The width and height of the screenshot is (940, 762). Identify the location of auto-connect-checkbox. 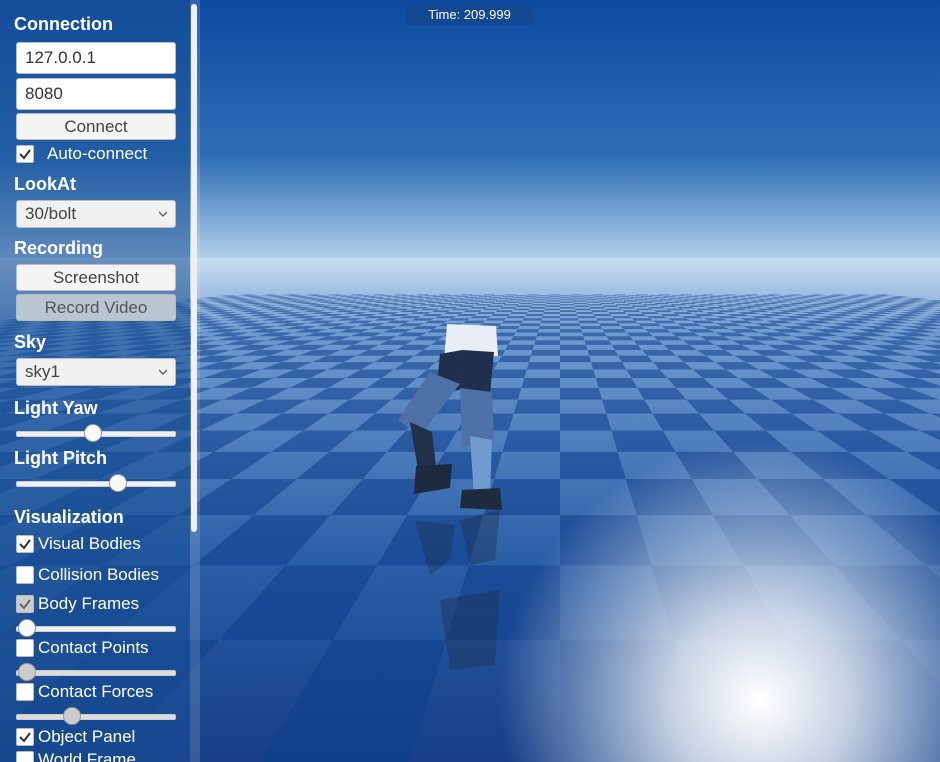
(25, 154).